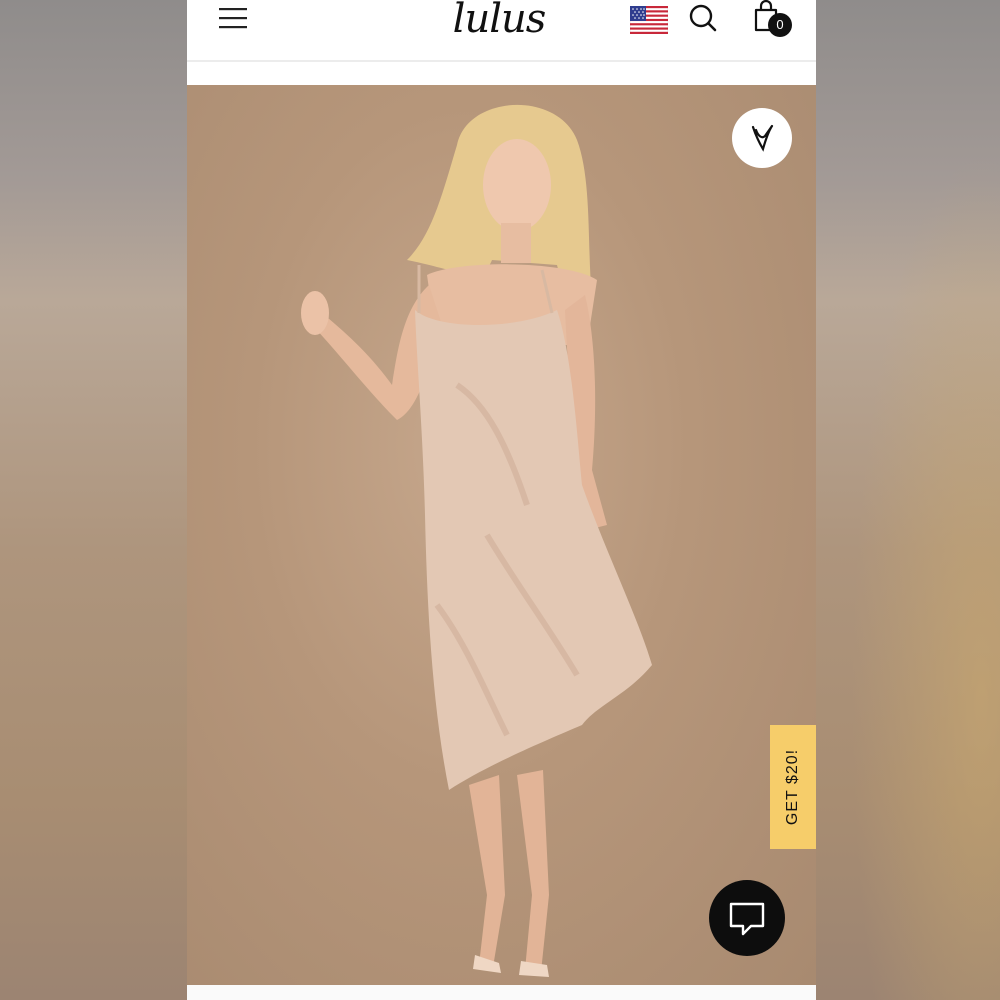  What do you see at coordinates (501, 992) in the screenshot?
I see `image-carousel-edge` at bounding box center [501, 992].